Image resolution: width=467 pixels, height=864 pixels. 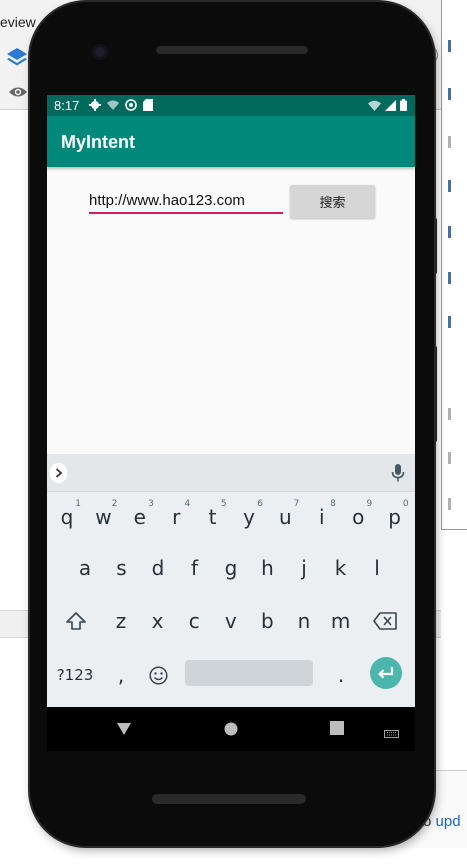 I want to click on key-o: o9, so click(x=358, y=517).